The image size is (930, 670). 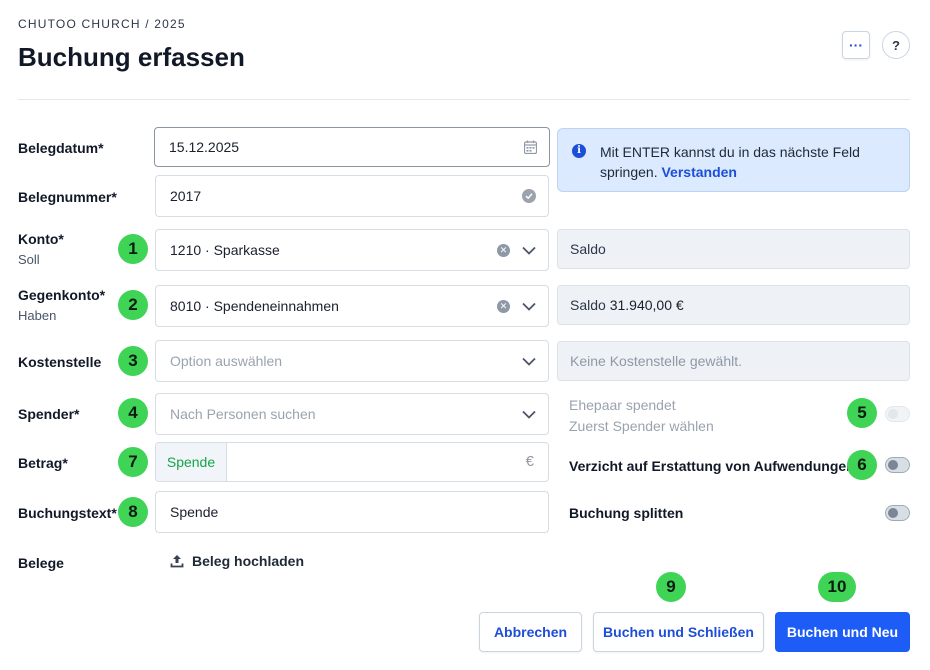 What do you see at coordinates (191, 462) in the screenshot?
I see `betrag-type-selector: Spende` at bounding box center [191, 462].